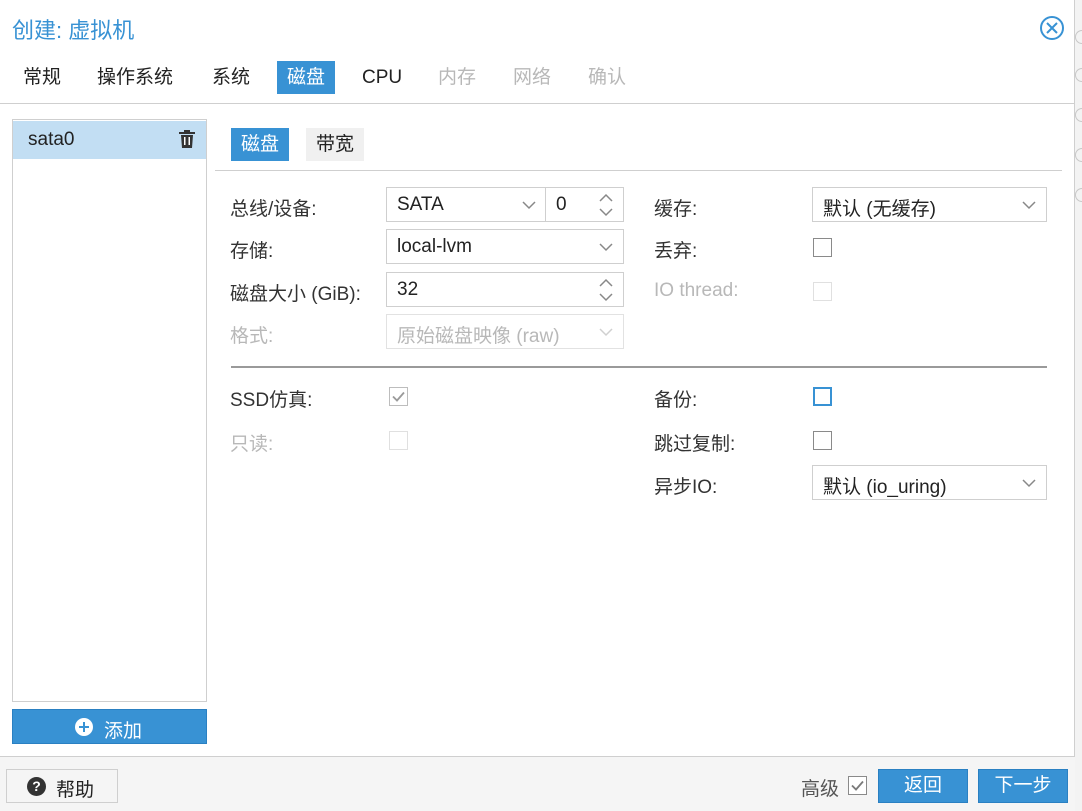  What do you see at coordinates (696, 290) in the screenshot?
I see `iothread-label: IO thread:` at bounding box center [696, 290].